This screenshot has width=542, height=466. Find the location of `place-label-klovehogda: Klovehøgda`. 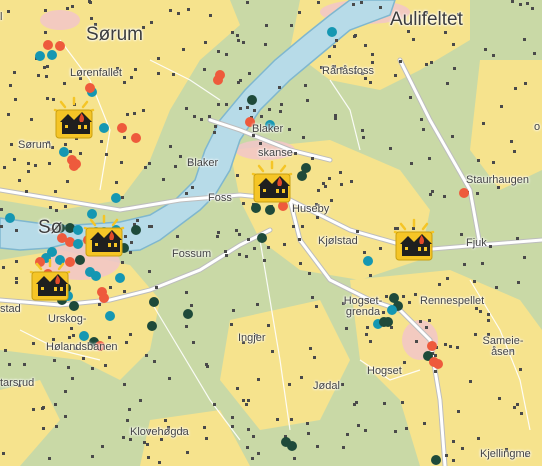

place-label-klovehogda: Klovehøgda is located at coordinates (159, 432).